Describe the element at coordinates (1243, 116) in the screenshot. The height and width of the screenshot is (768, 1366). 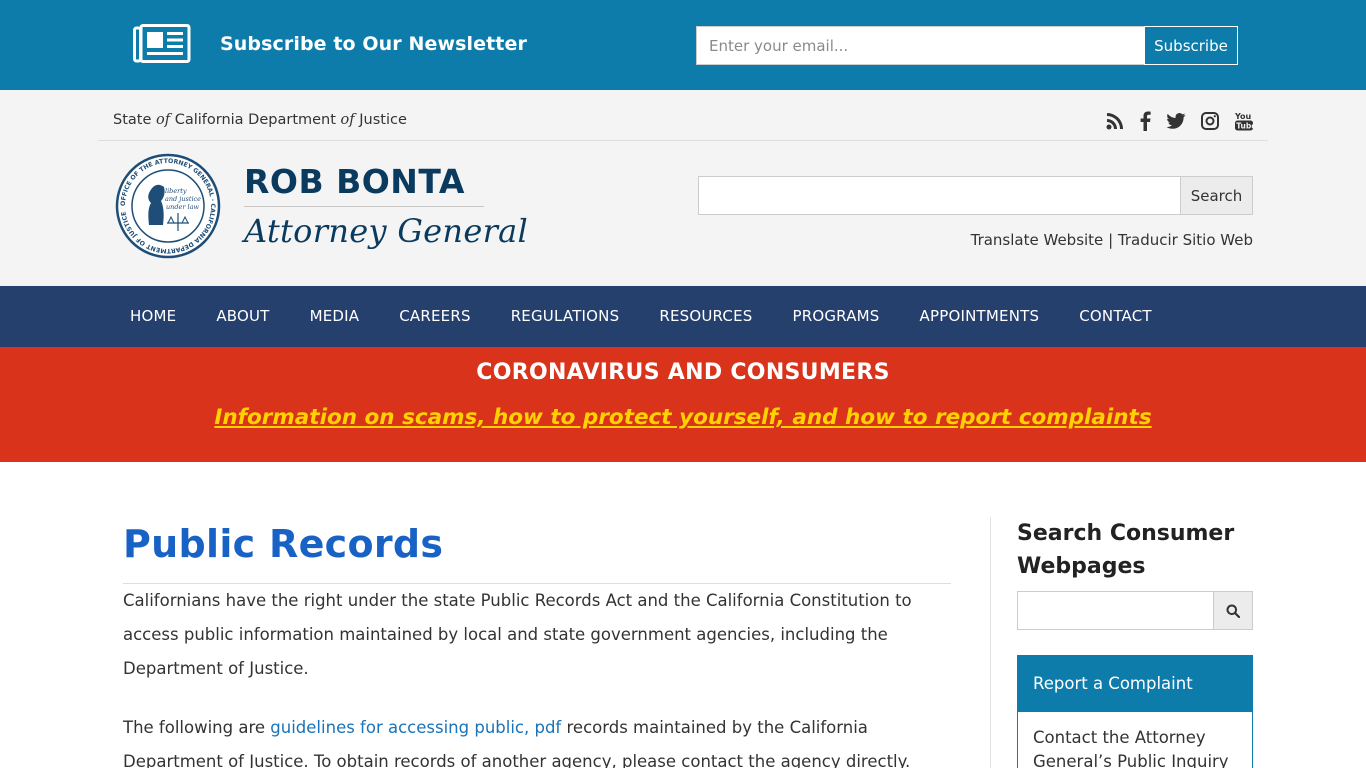
I see `svg-text: You` at that location.